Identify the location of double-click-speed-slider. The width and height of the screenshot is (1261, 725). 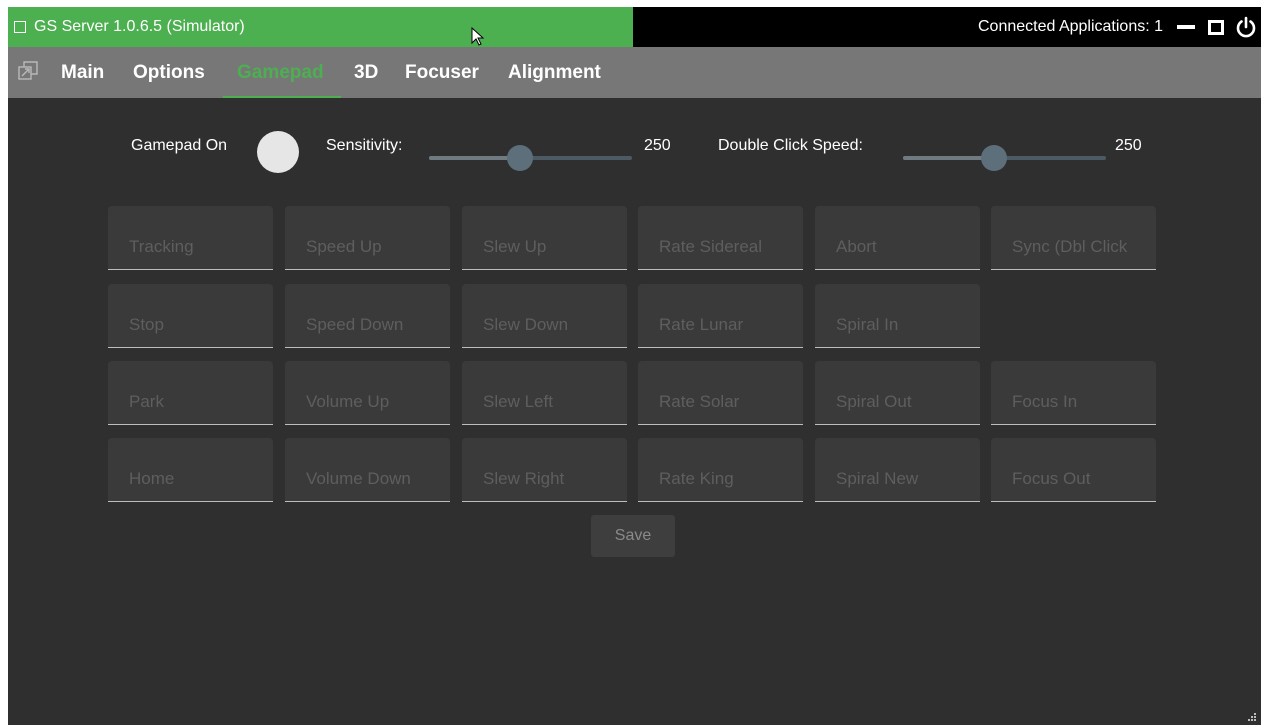
(1004, 158).